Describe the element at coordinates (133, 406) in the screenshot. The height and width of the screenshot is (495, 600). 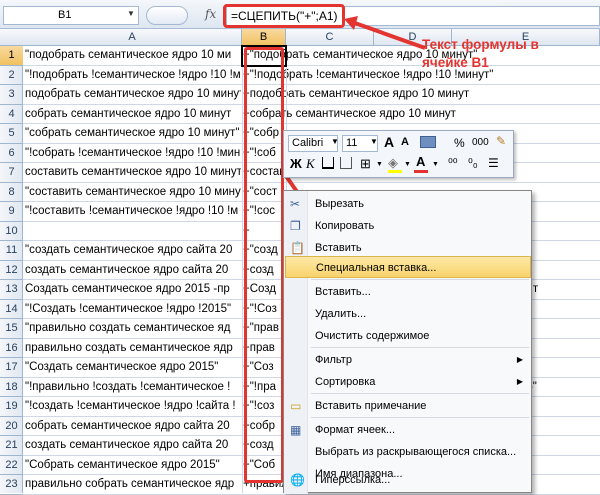
I see `cell-a: "!создать !семантическое !ядро !сайта !` at that location.